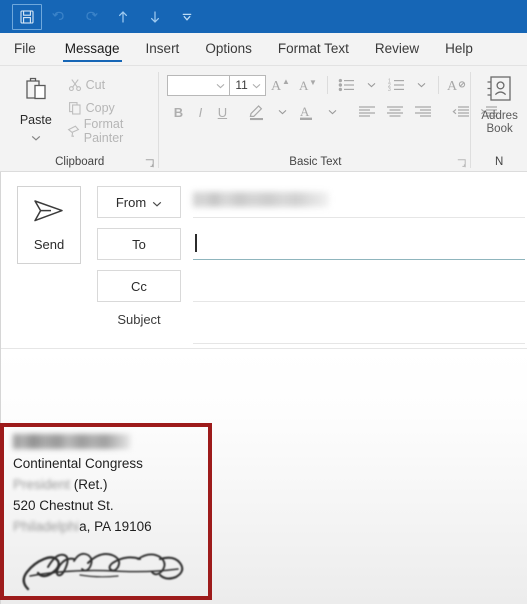 This screenshot has height=604, width=527. What do you see at coordinates (423, 112) in the screenshot?
I see `align-right-icon` at bounding box center [423, 112].